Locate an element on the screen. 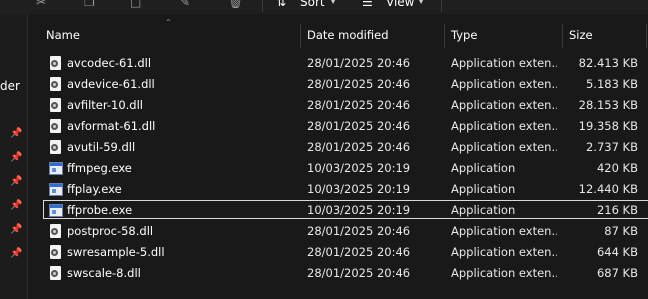 The width and height of the screenshot is (648, 299). file-name: swresample-5.dll is located at coordinates (182, 252).